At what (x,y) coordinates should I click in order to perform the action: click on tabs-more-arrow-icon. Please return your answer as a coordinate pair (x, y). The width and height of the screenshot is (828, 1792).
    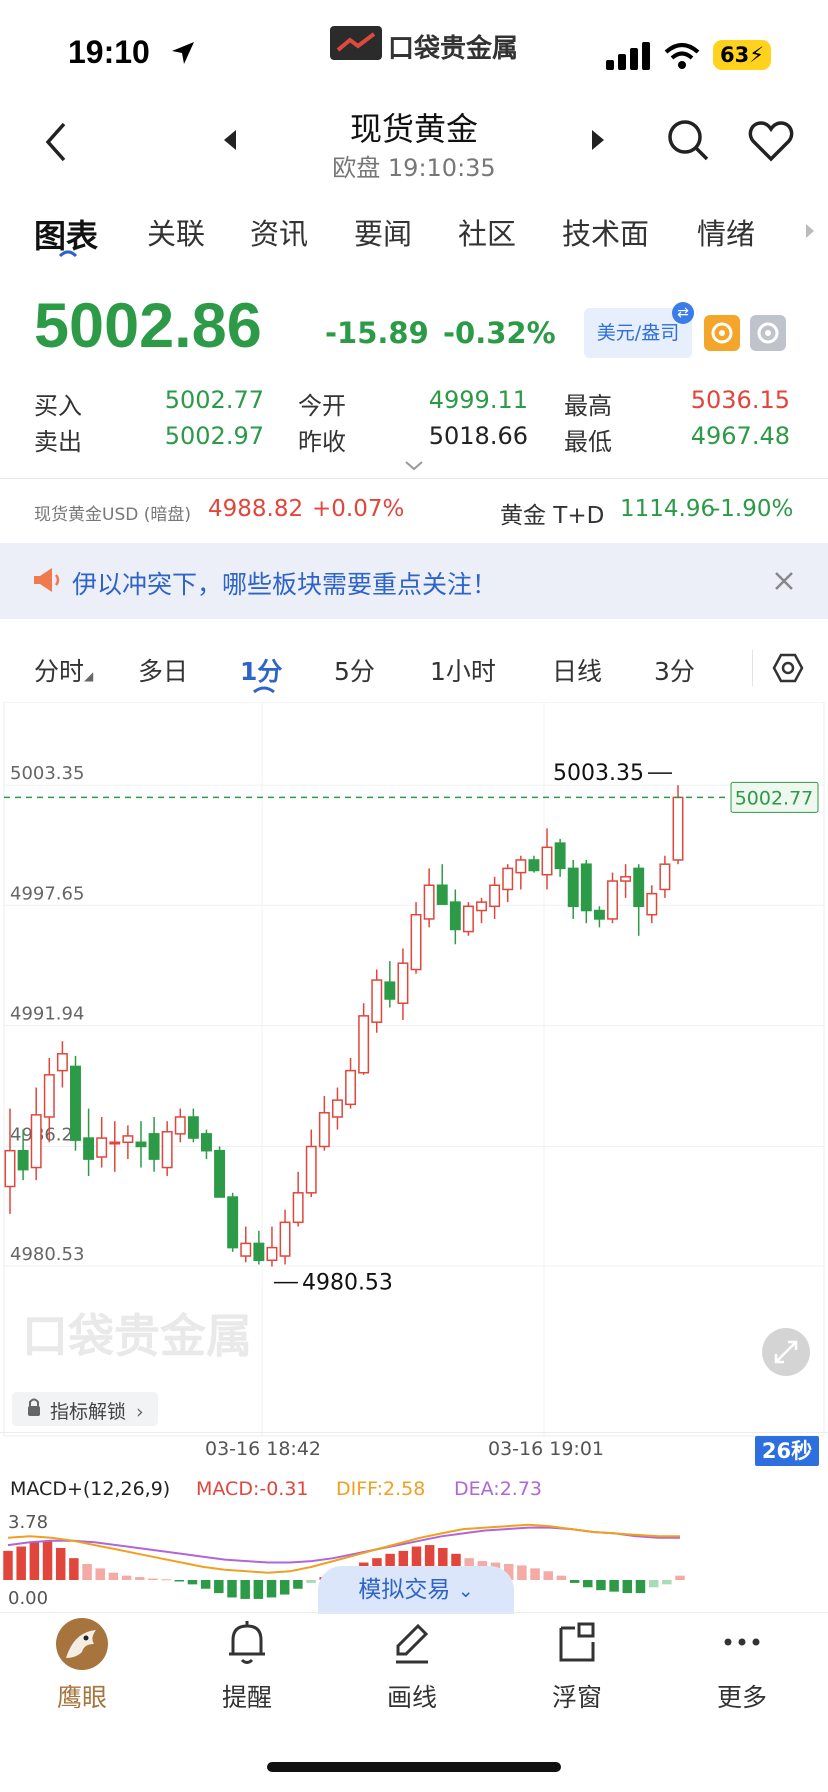
    Looking at the image, I should click on (810, 231).